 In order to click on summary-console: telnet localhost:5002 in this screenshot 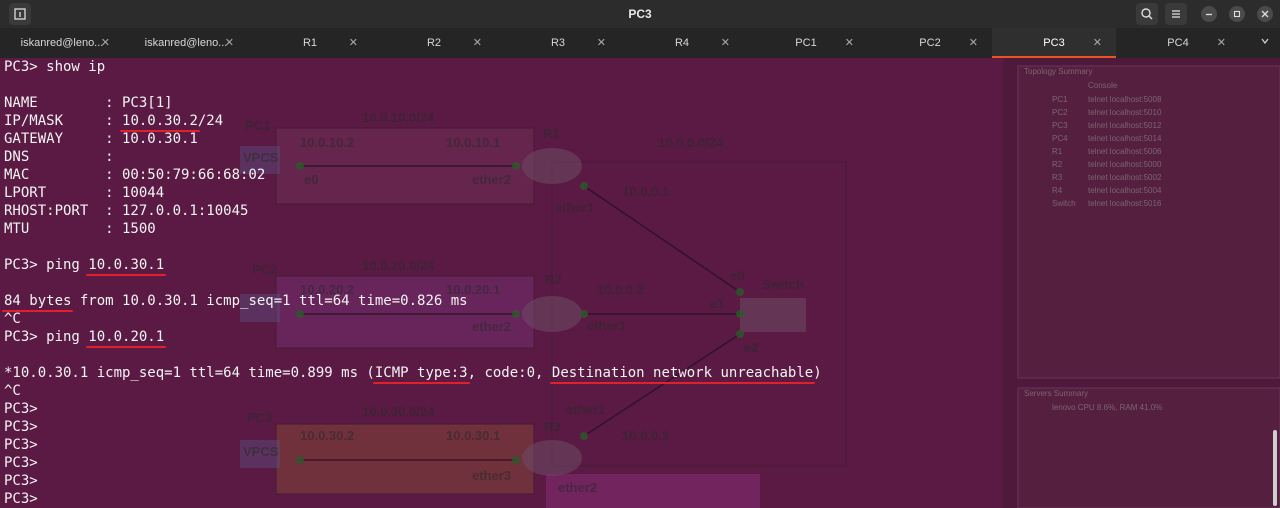, I will do `click(1125, 177)`.